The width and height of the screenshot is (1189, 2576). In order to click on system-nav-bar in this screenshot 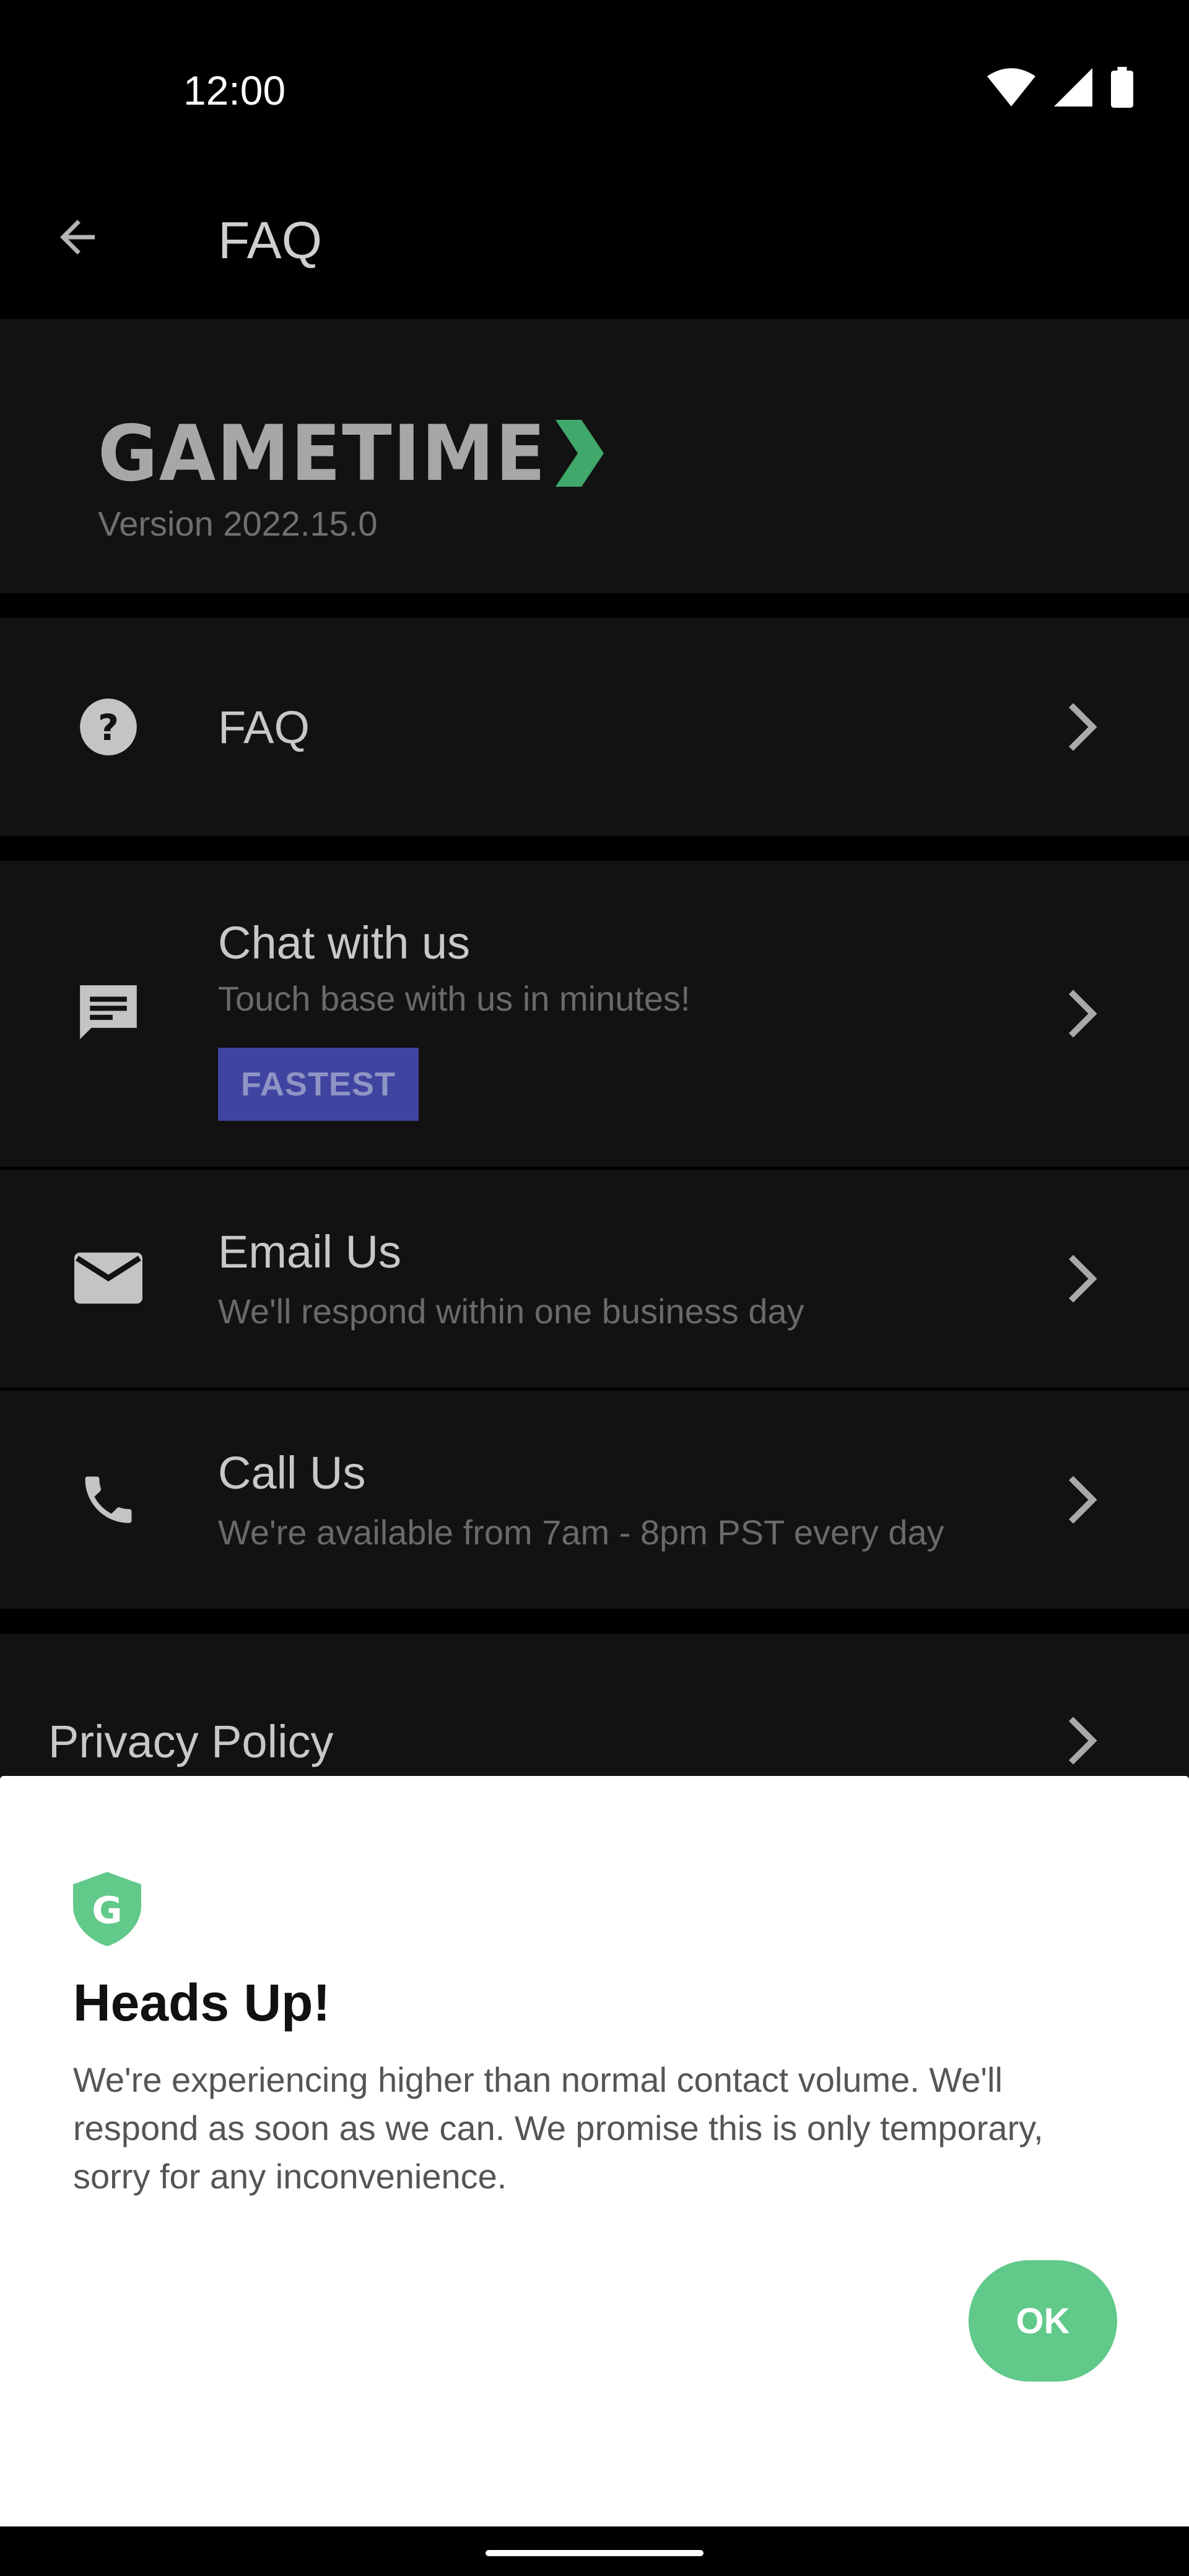, I will do `click(594, 2551)`.